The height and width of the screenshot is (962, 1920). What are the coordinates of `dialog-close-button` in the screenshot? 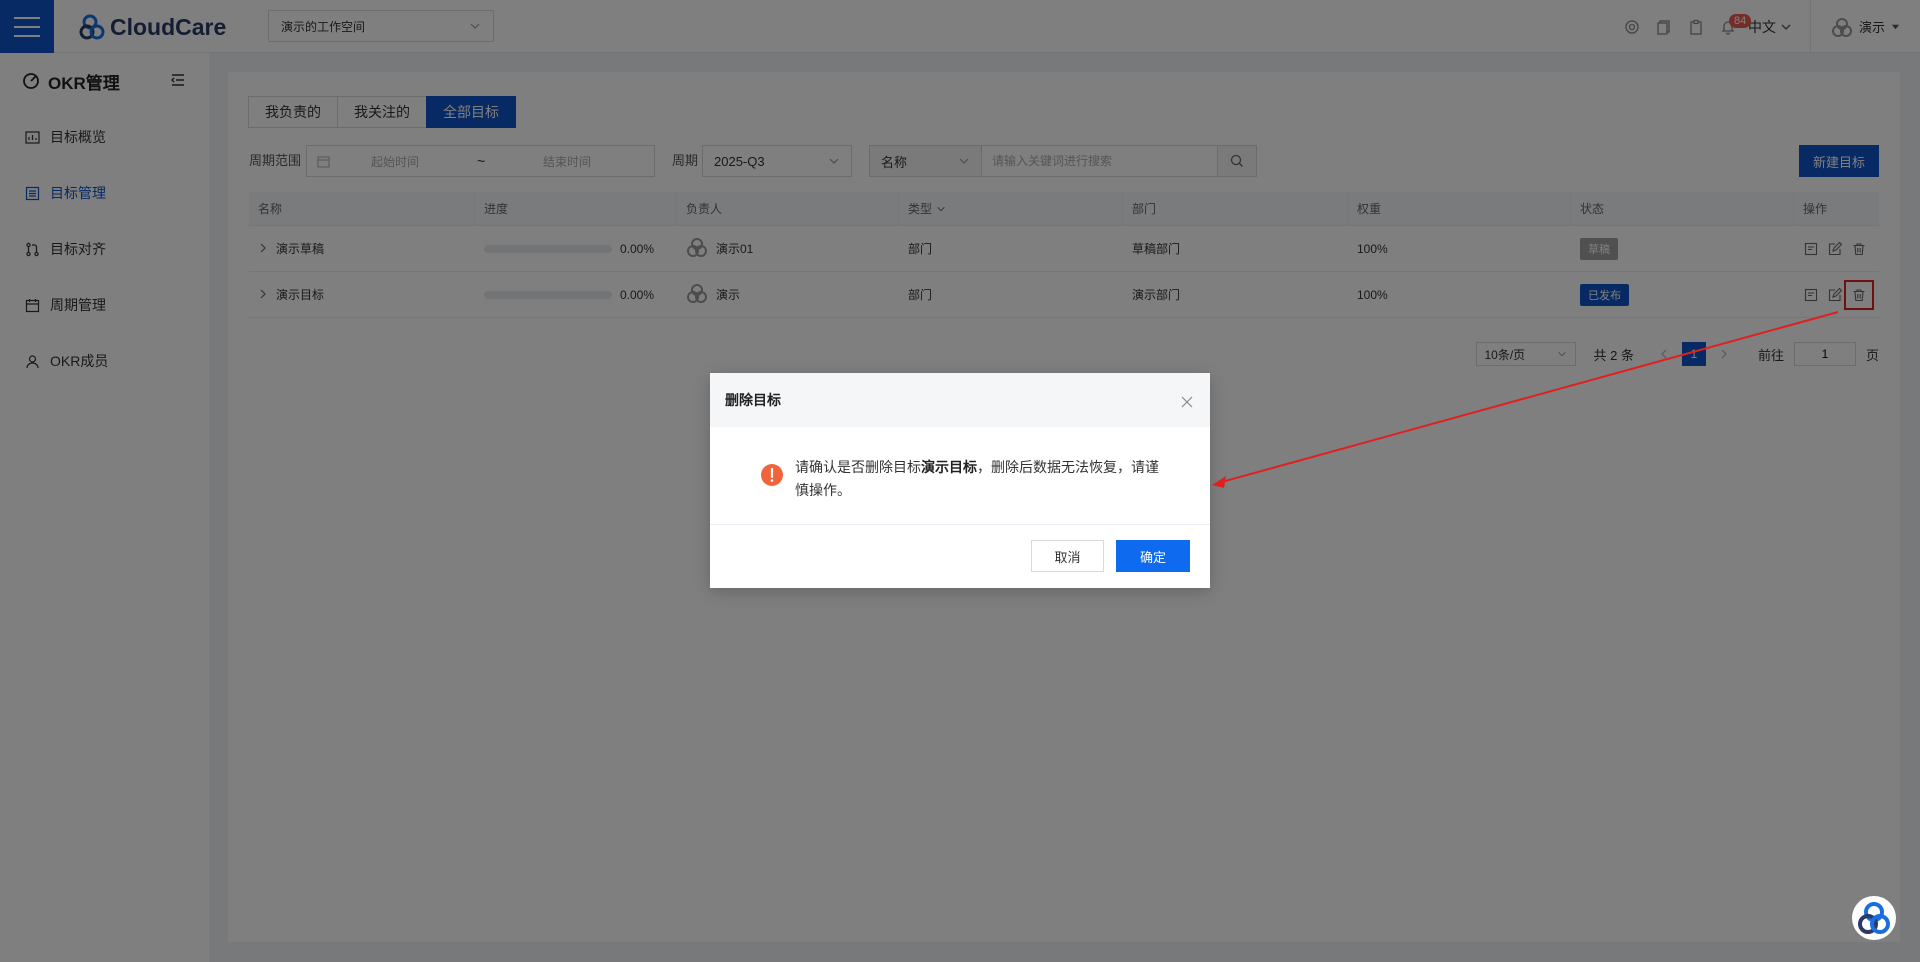 It's located at (1187, 402).